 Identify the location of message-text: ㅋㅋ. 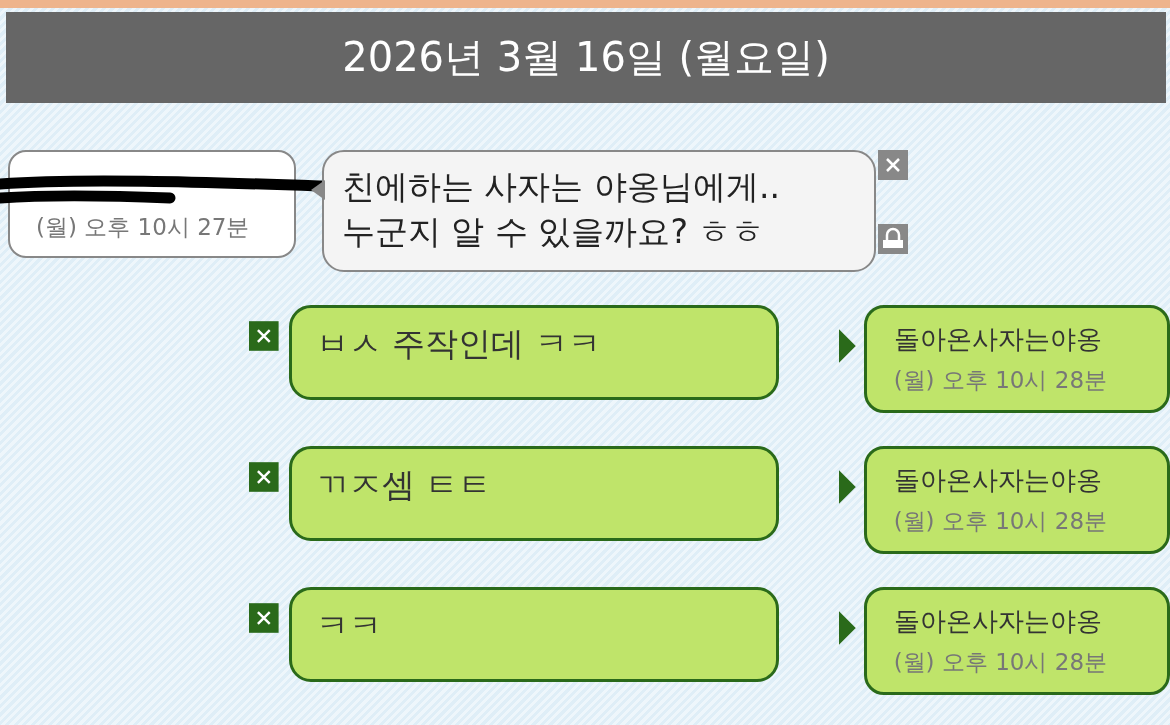
(349, 626).